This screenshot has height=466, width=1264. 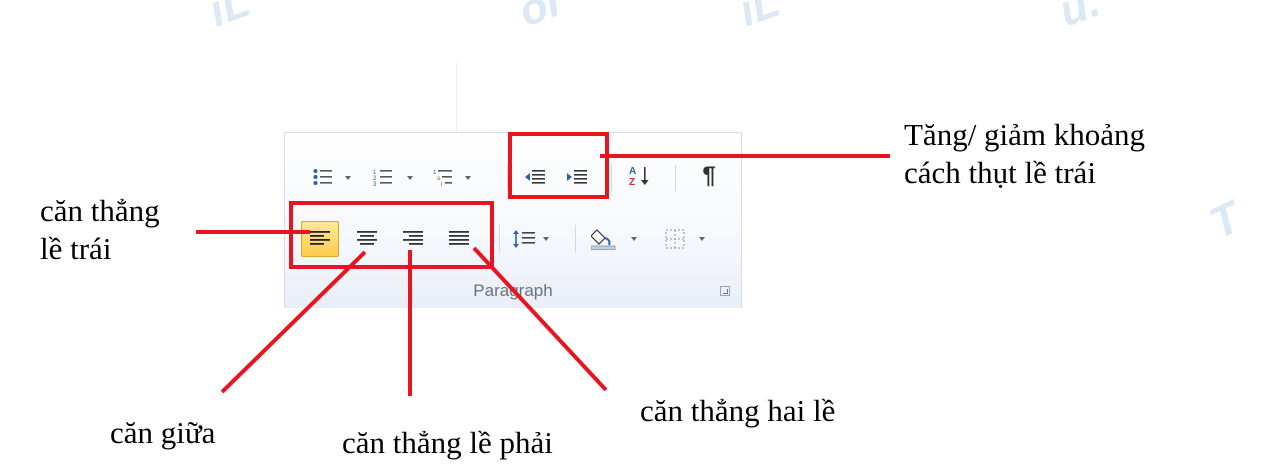 I want to click on justify-pointer-line, so click(x=540, y=319).